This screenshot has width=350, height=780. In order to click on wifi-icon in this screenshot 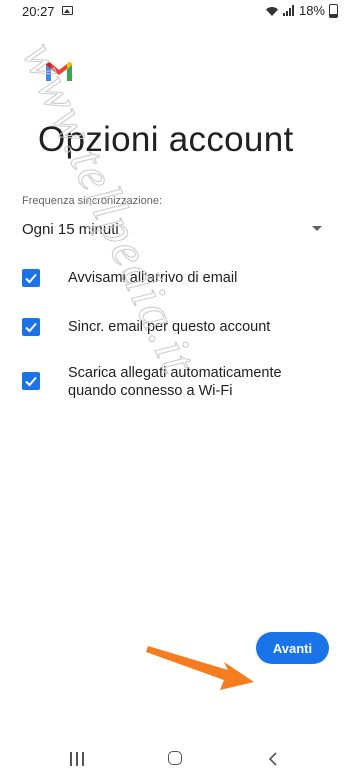, I will do `click(271, 11)`.